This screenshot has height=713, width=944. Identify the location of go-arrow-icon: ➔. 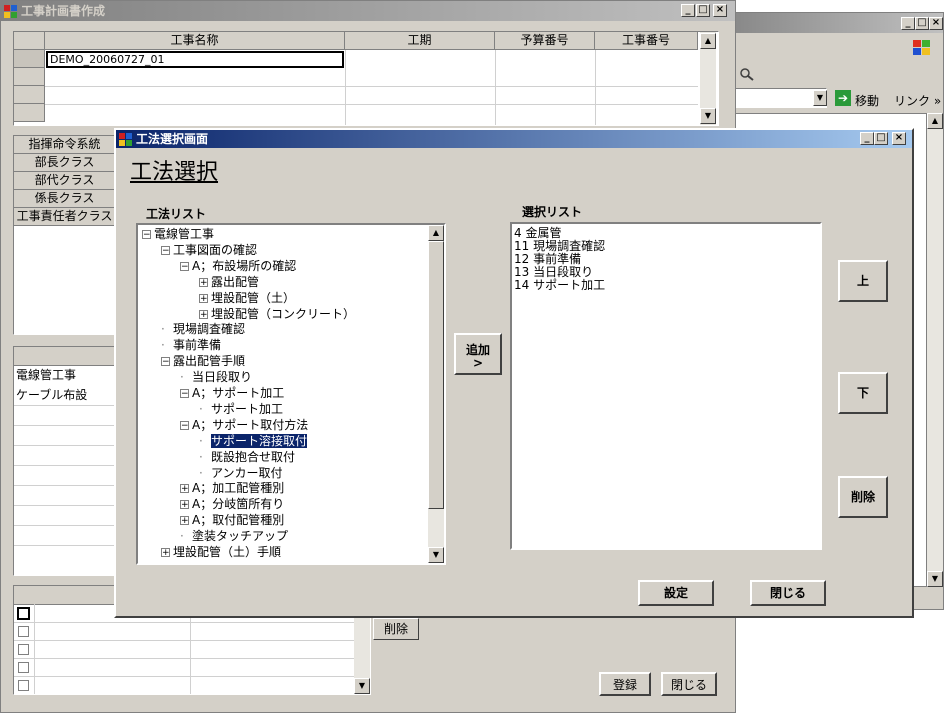
(843, 98).